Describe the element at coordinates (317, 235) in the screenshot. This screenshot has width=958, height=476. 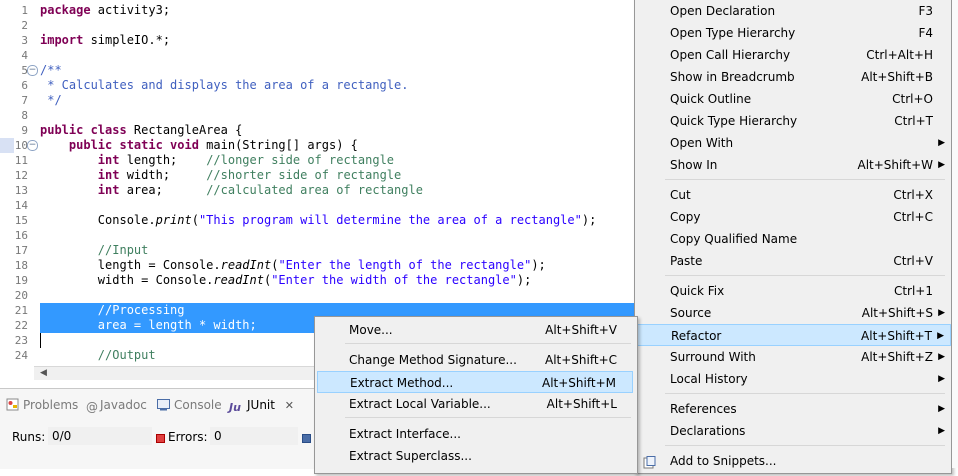
I see `code-line: 16` at that location.